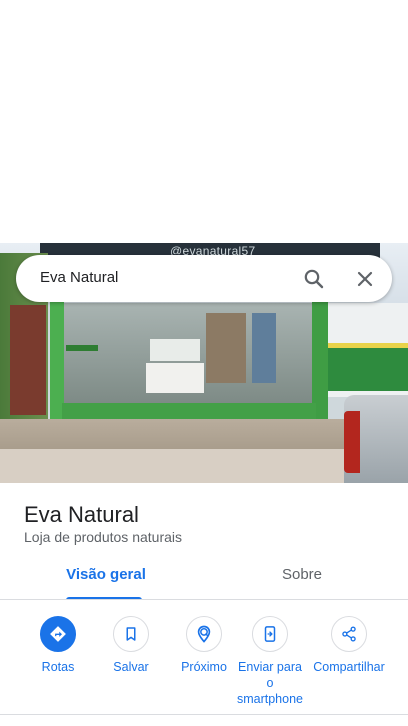 This screenshot has width=408, height=726. Describe the element at coordinates (131, 667) in the screenshot. I see `save-label: Salvar` at that location.